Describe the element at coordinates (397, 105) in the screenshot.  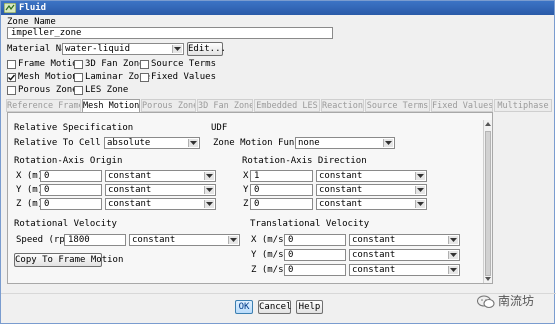
I see `tab-source-terms: Source Terms` at that location.